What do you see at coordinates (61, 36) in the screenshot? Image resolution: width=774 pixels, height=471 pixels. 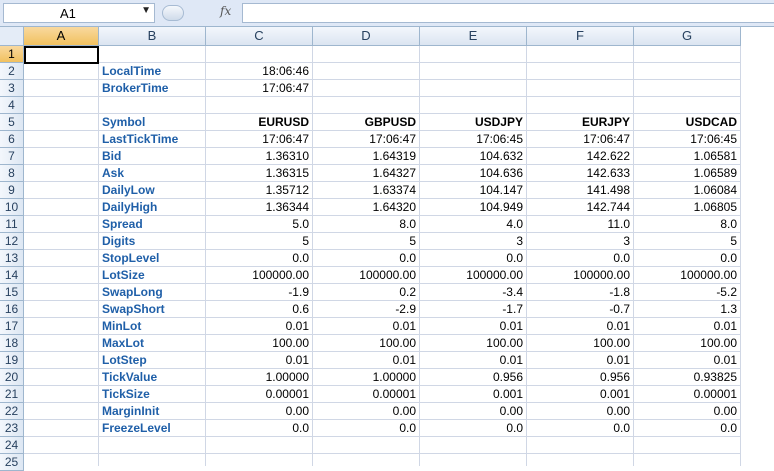 I see `column-header-a: A` at bounding box center [61, 36].